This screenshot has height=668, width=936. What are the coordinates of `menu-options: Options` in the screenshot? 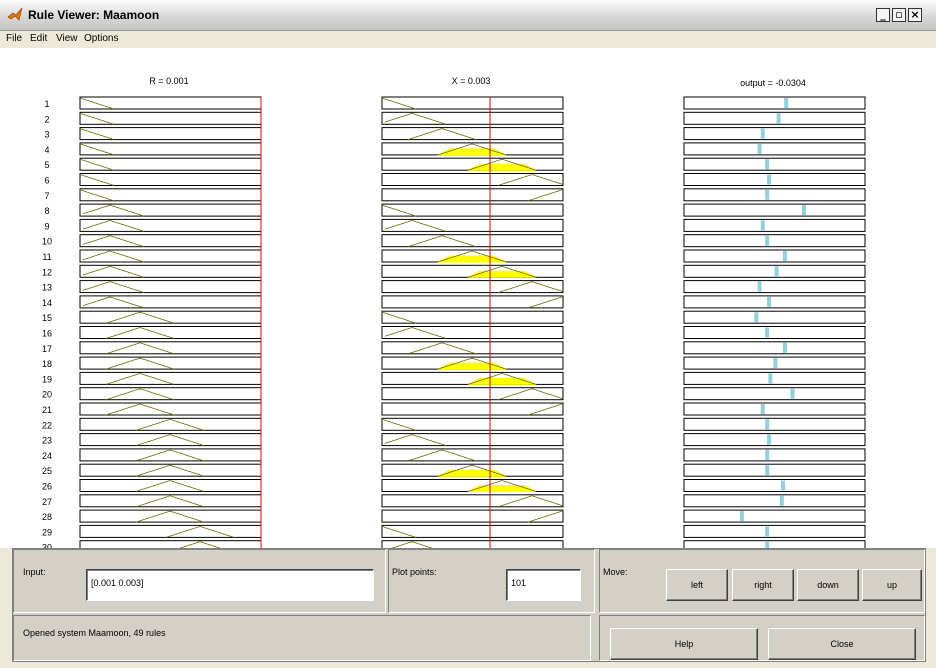 It's located at (101, 38).